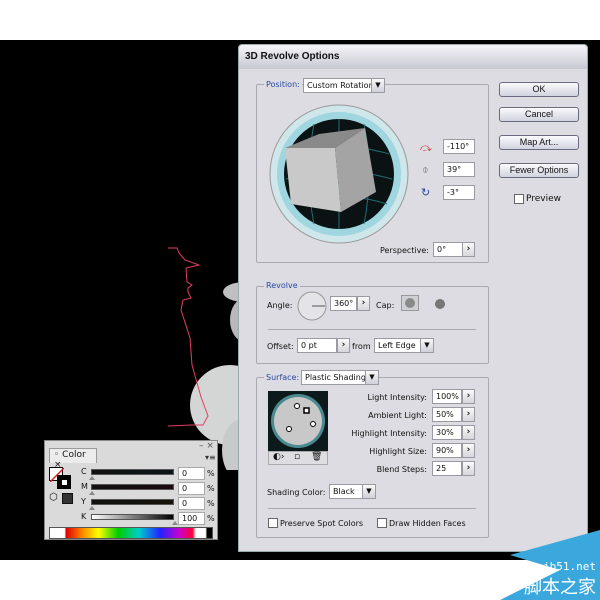 The width and height of the screenshot is (600, 600). Describe the element at coordinates (397, 415) in the screenshot. I see `surface-row-label: Ambient Light:` at that location.